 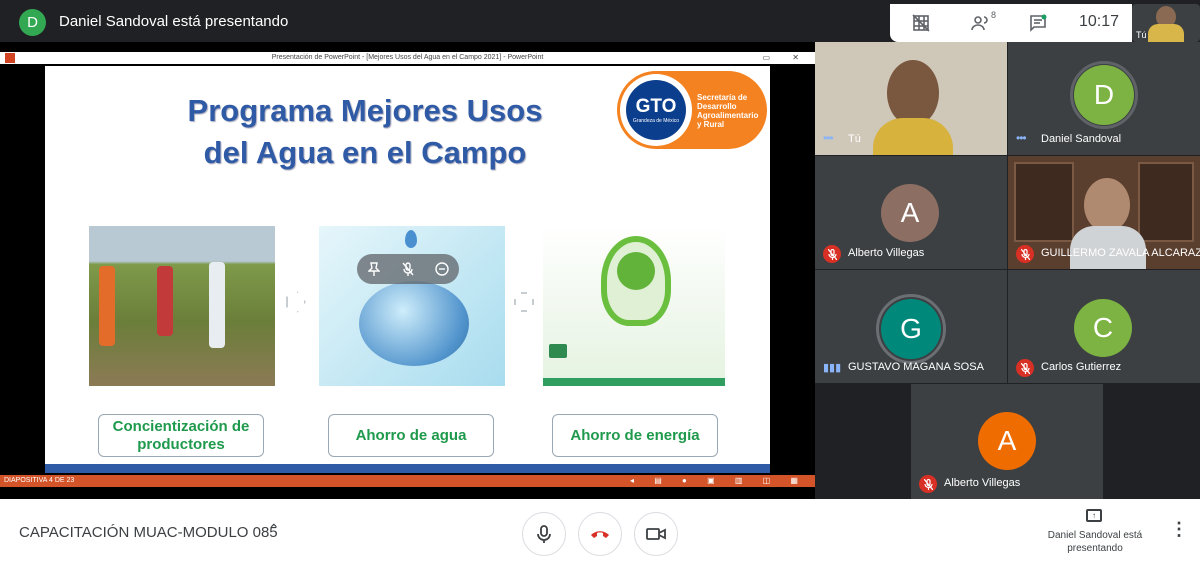 What do you see at coordinates (832, 368) in the screenshot?
I see `speaking-indicator-icon: ▮▮▮` at bounding box center [832, 368].